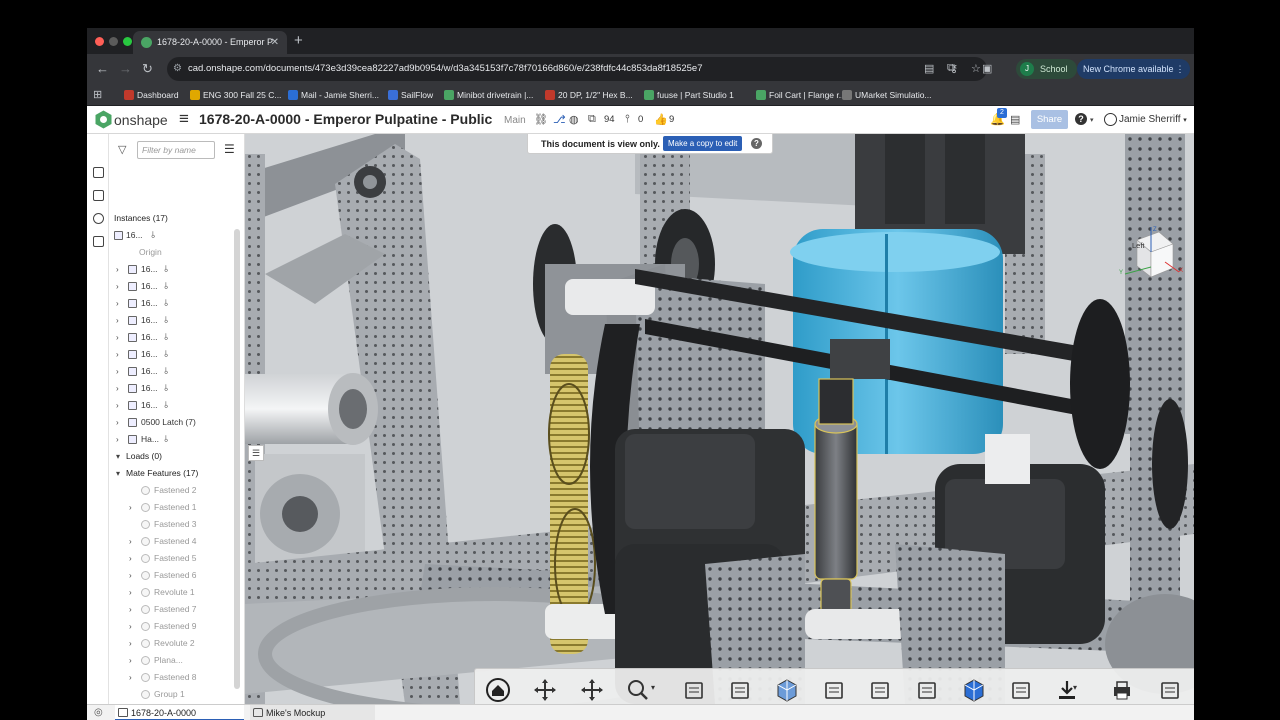 This screenshot has width=1280, height=720. What do you see at coordinates (592, 119) in the screenshot?
I see `versions-icon: ⧉` at bounding box center [592, 119].